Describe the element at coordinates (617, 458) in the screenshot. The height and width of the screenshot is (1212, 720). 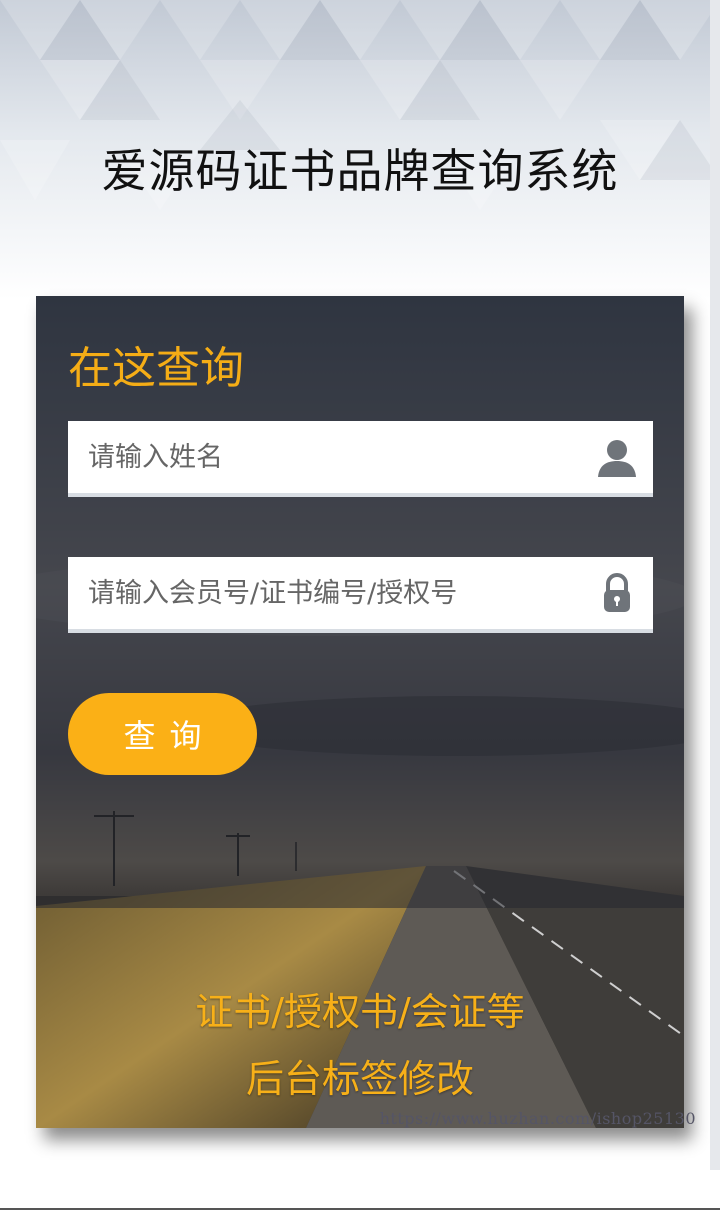
I see `user-icon` at that location.